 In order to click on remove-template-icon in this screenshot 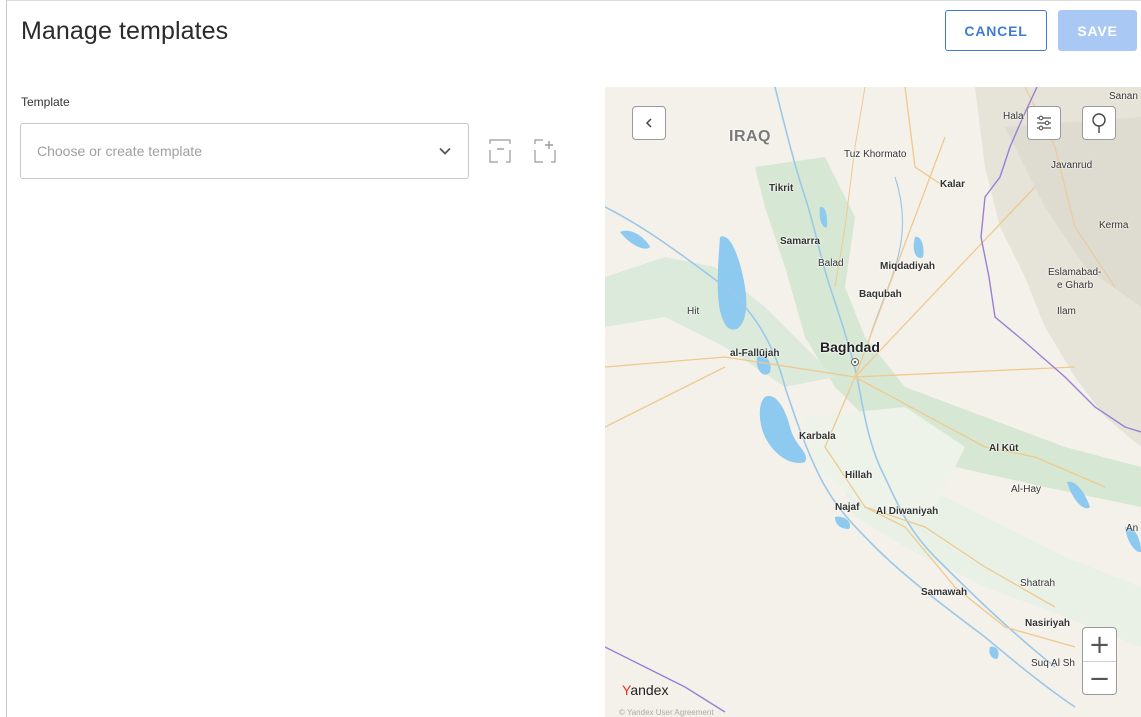, I will do `click(500, 151)`.